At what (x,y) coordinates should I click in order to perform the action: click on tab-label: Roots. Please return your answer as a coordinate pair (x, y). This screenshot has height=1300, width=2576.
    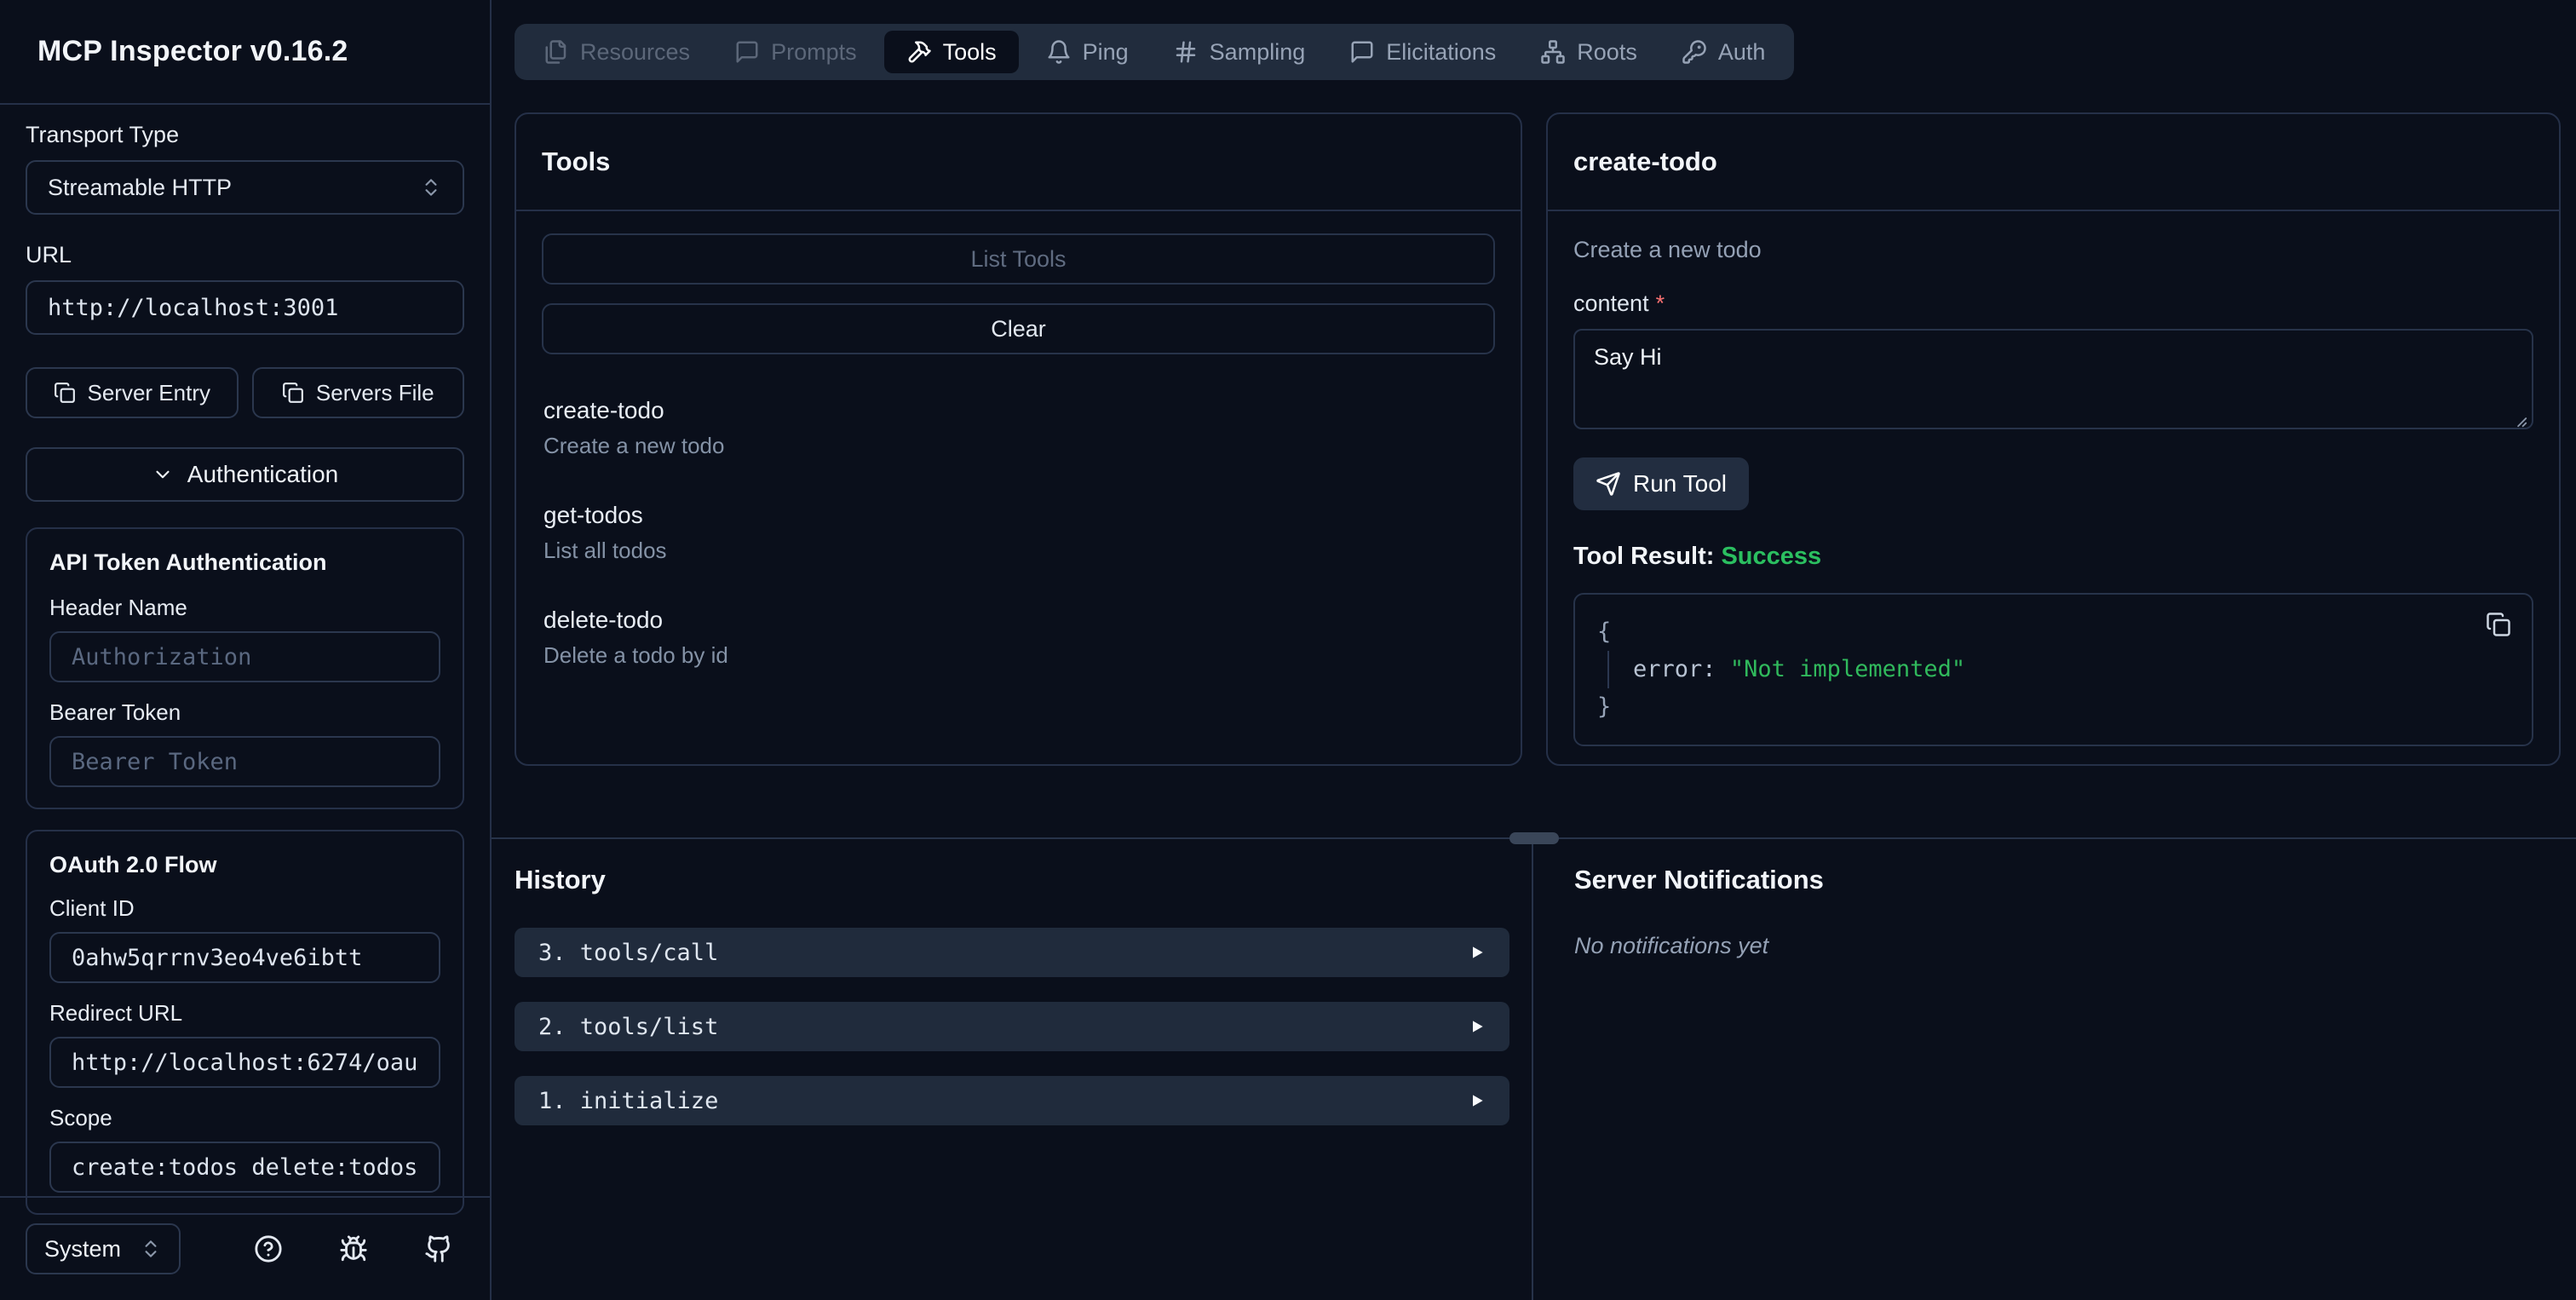
    Looking at the image, I should click on (1607, 51).